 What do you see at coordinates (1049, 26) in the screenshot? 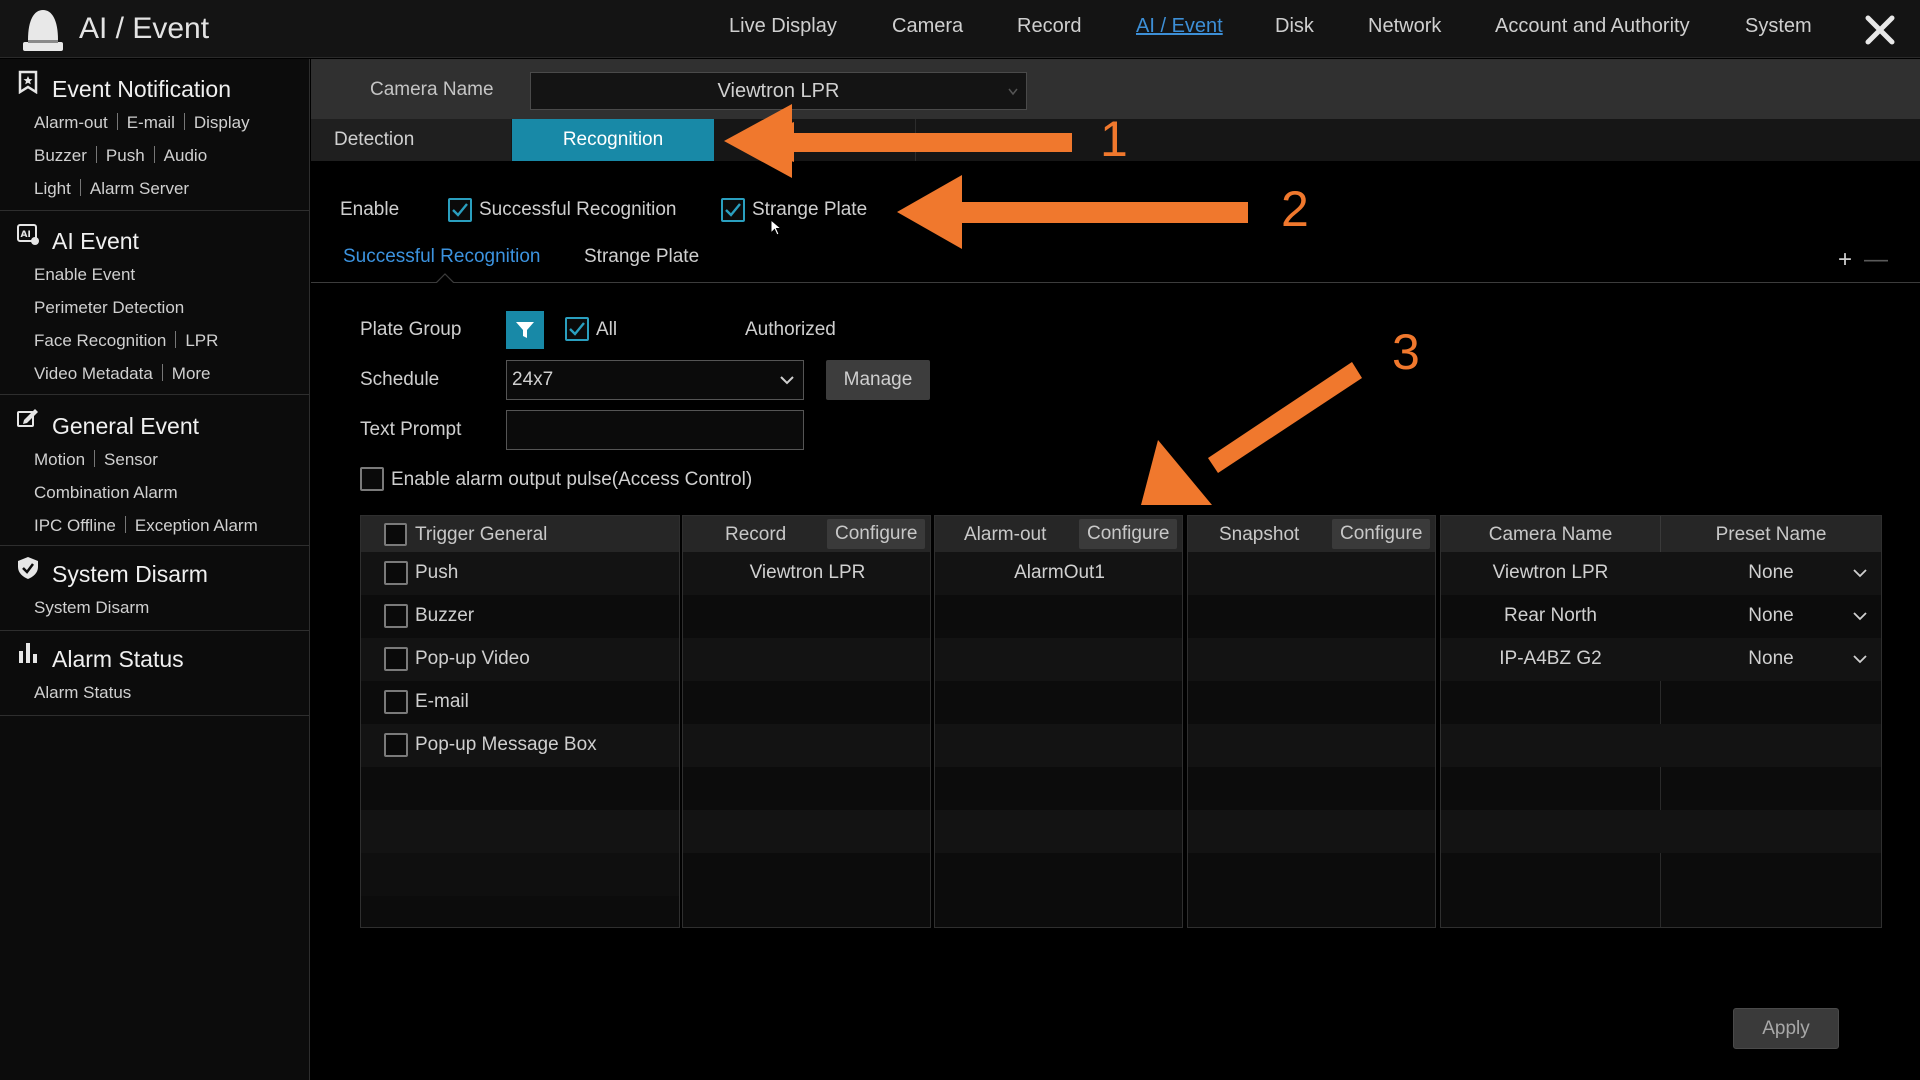
I see `nav-record: Record` at bounding box center [1049, 26].